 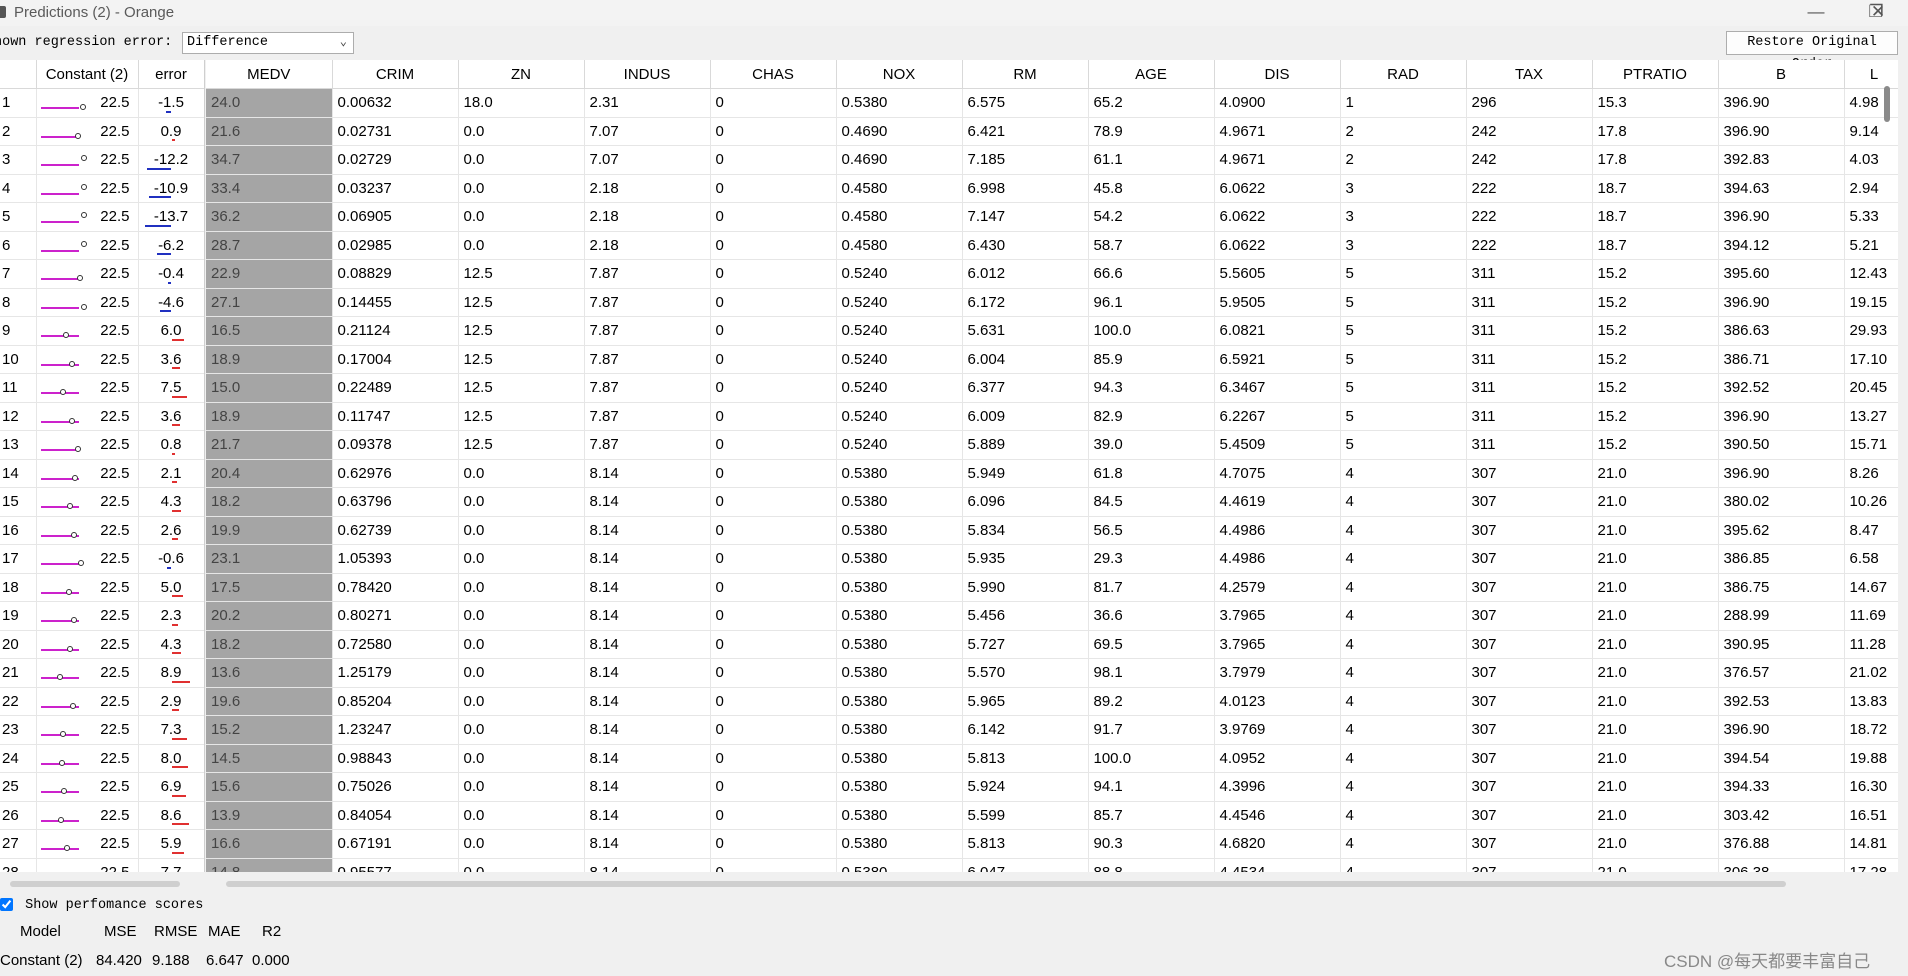 What do you see at coordinates (102, 502) in the screenshot?
I see `prediction-row: 15 22.5 4.3` at bounding box center [102, 502].